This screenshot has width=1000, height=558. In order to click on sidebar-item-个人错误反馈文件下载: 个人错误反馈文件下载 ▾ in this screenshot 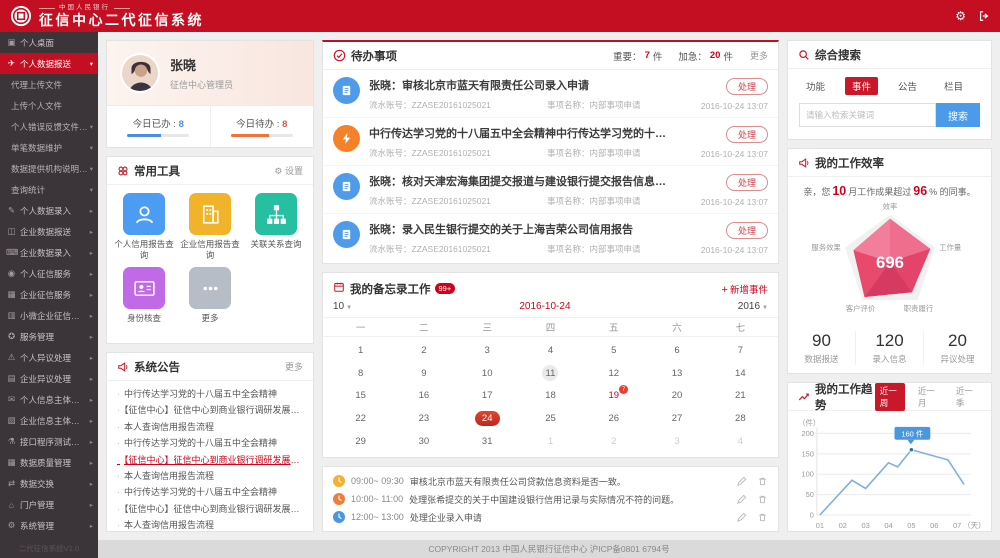, I will do `click(49, 126)`.